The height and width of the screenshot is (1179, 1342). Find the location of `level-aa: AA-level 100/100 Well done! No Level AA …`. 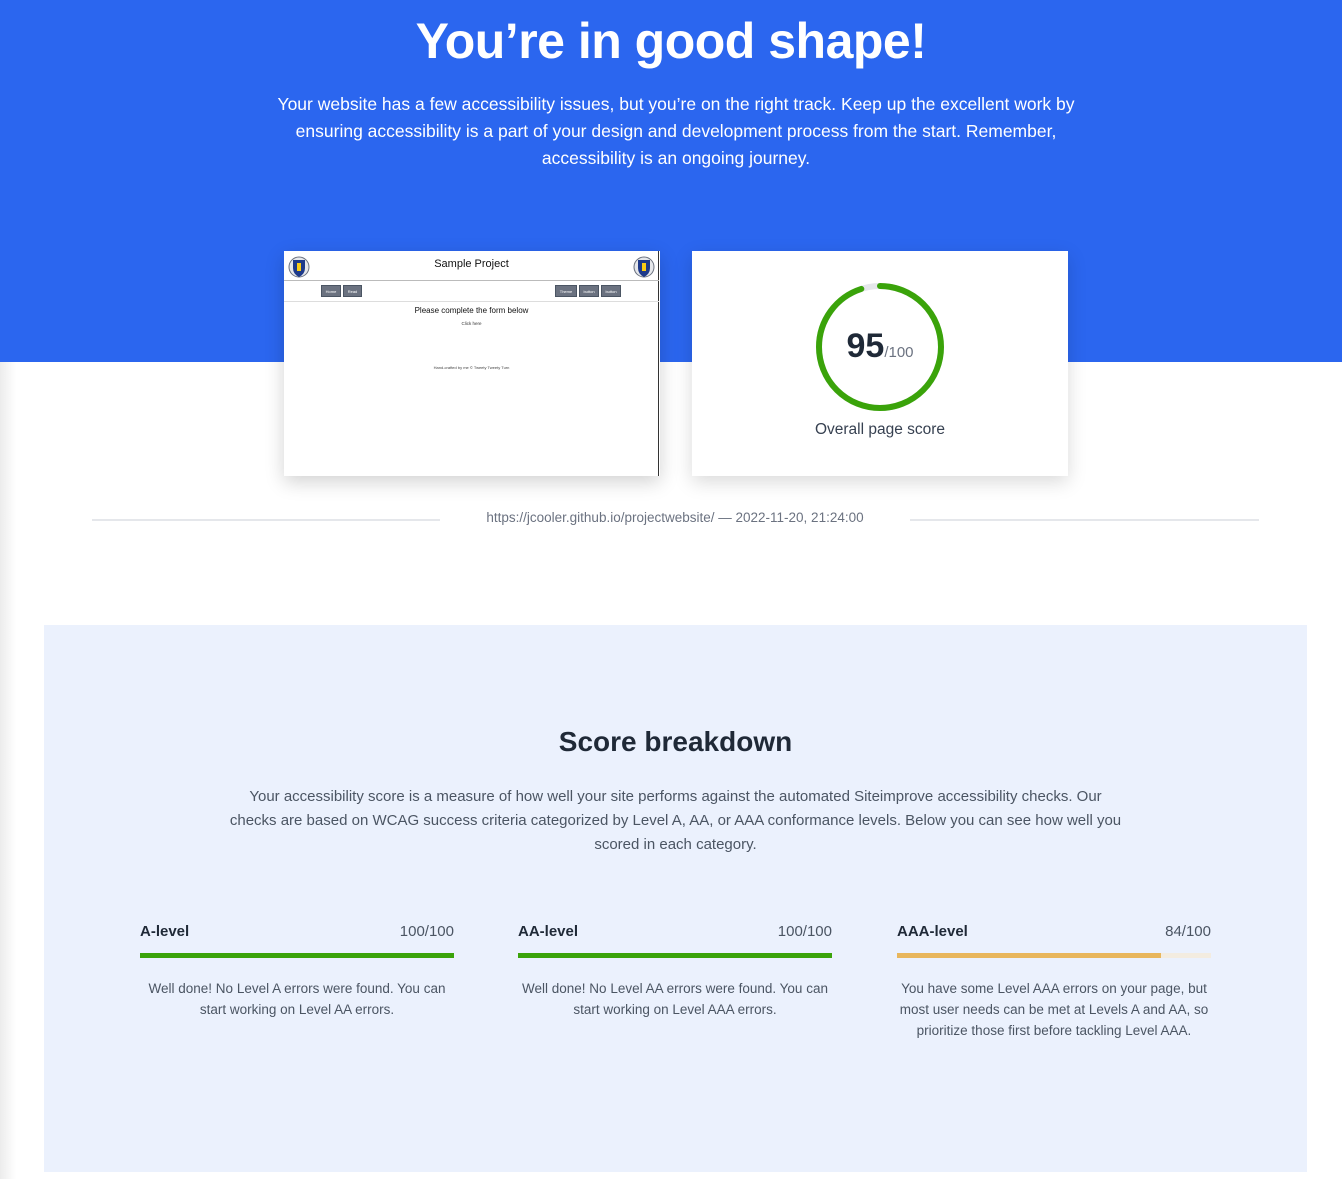

level-aa: AA-level 100/100 Well done! No Level AA … is located at coordinates (675, 970).